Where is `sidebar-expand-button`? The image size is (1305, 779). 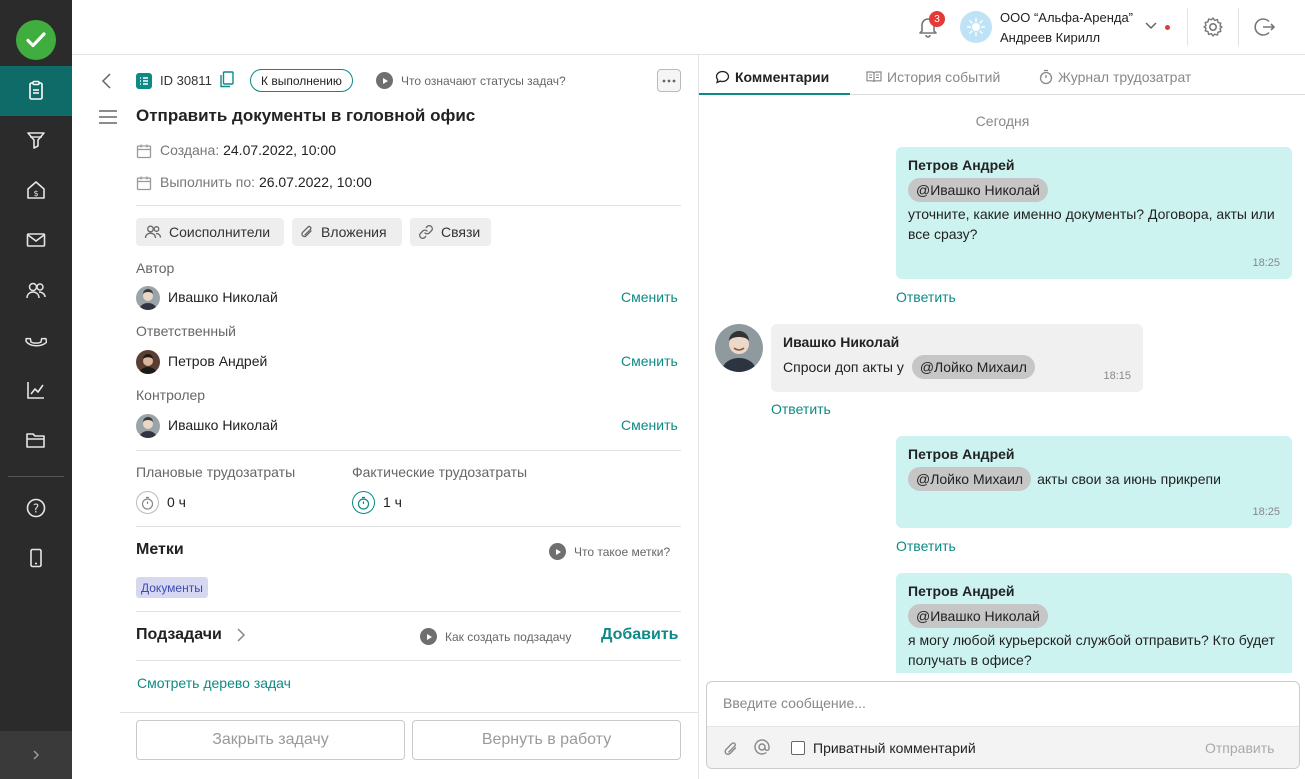 sidebar-expand-button is located at coordinates (36, 755).